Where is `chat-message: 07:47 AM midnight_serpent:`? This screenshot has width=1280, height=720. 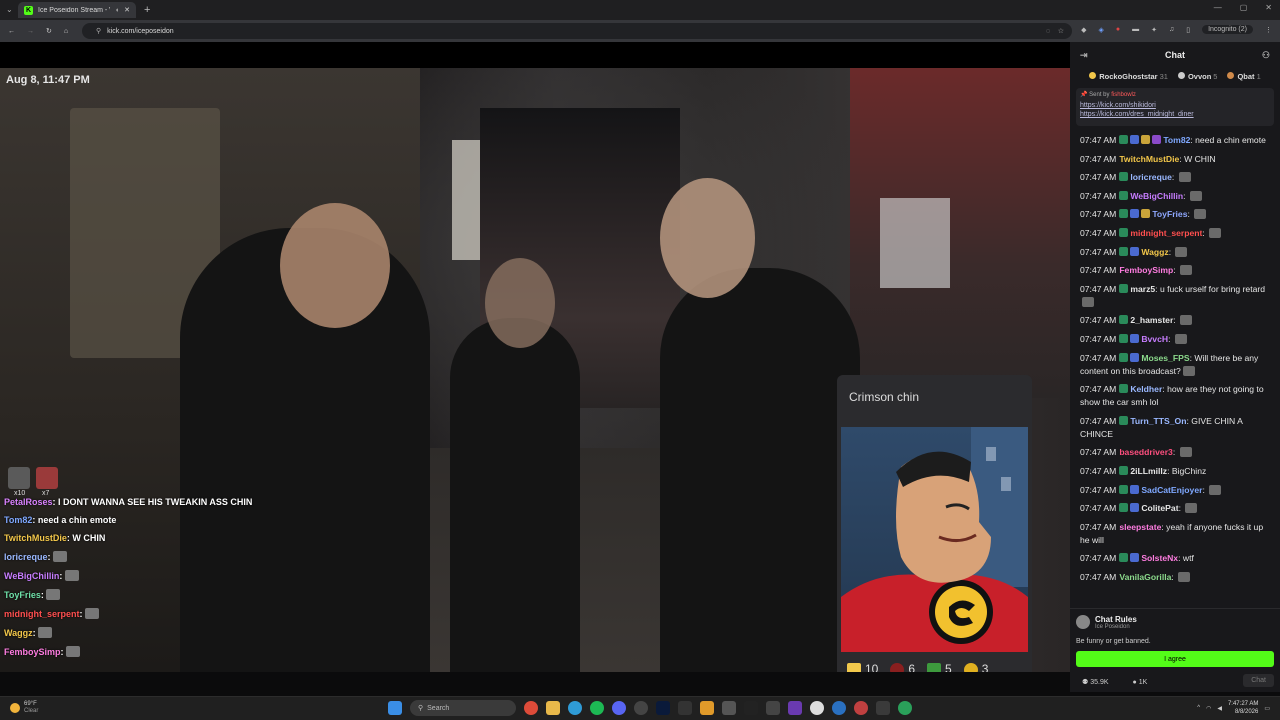 chat-message: 07:47 AM midnight_serpent: is located at coordinates (1175, 233).